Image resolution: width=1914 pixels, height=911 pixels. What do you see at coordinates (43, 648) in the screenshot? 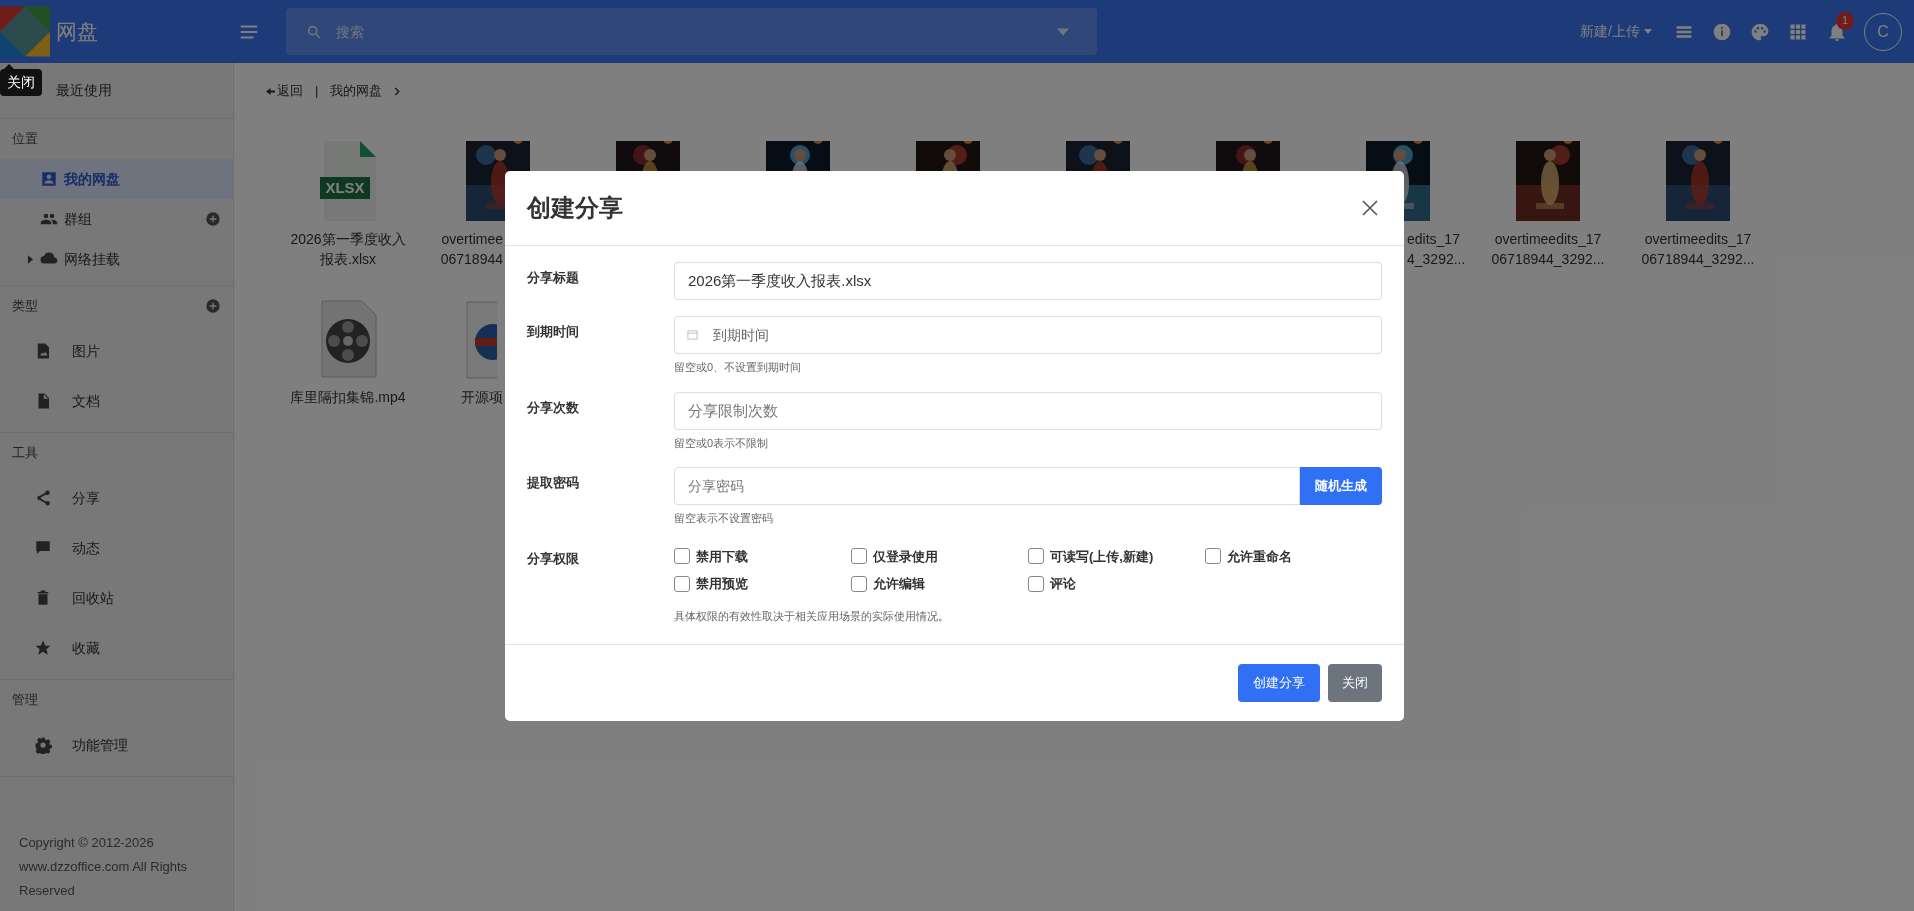
I see `star-icon` at bounding box center [43, 648].